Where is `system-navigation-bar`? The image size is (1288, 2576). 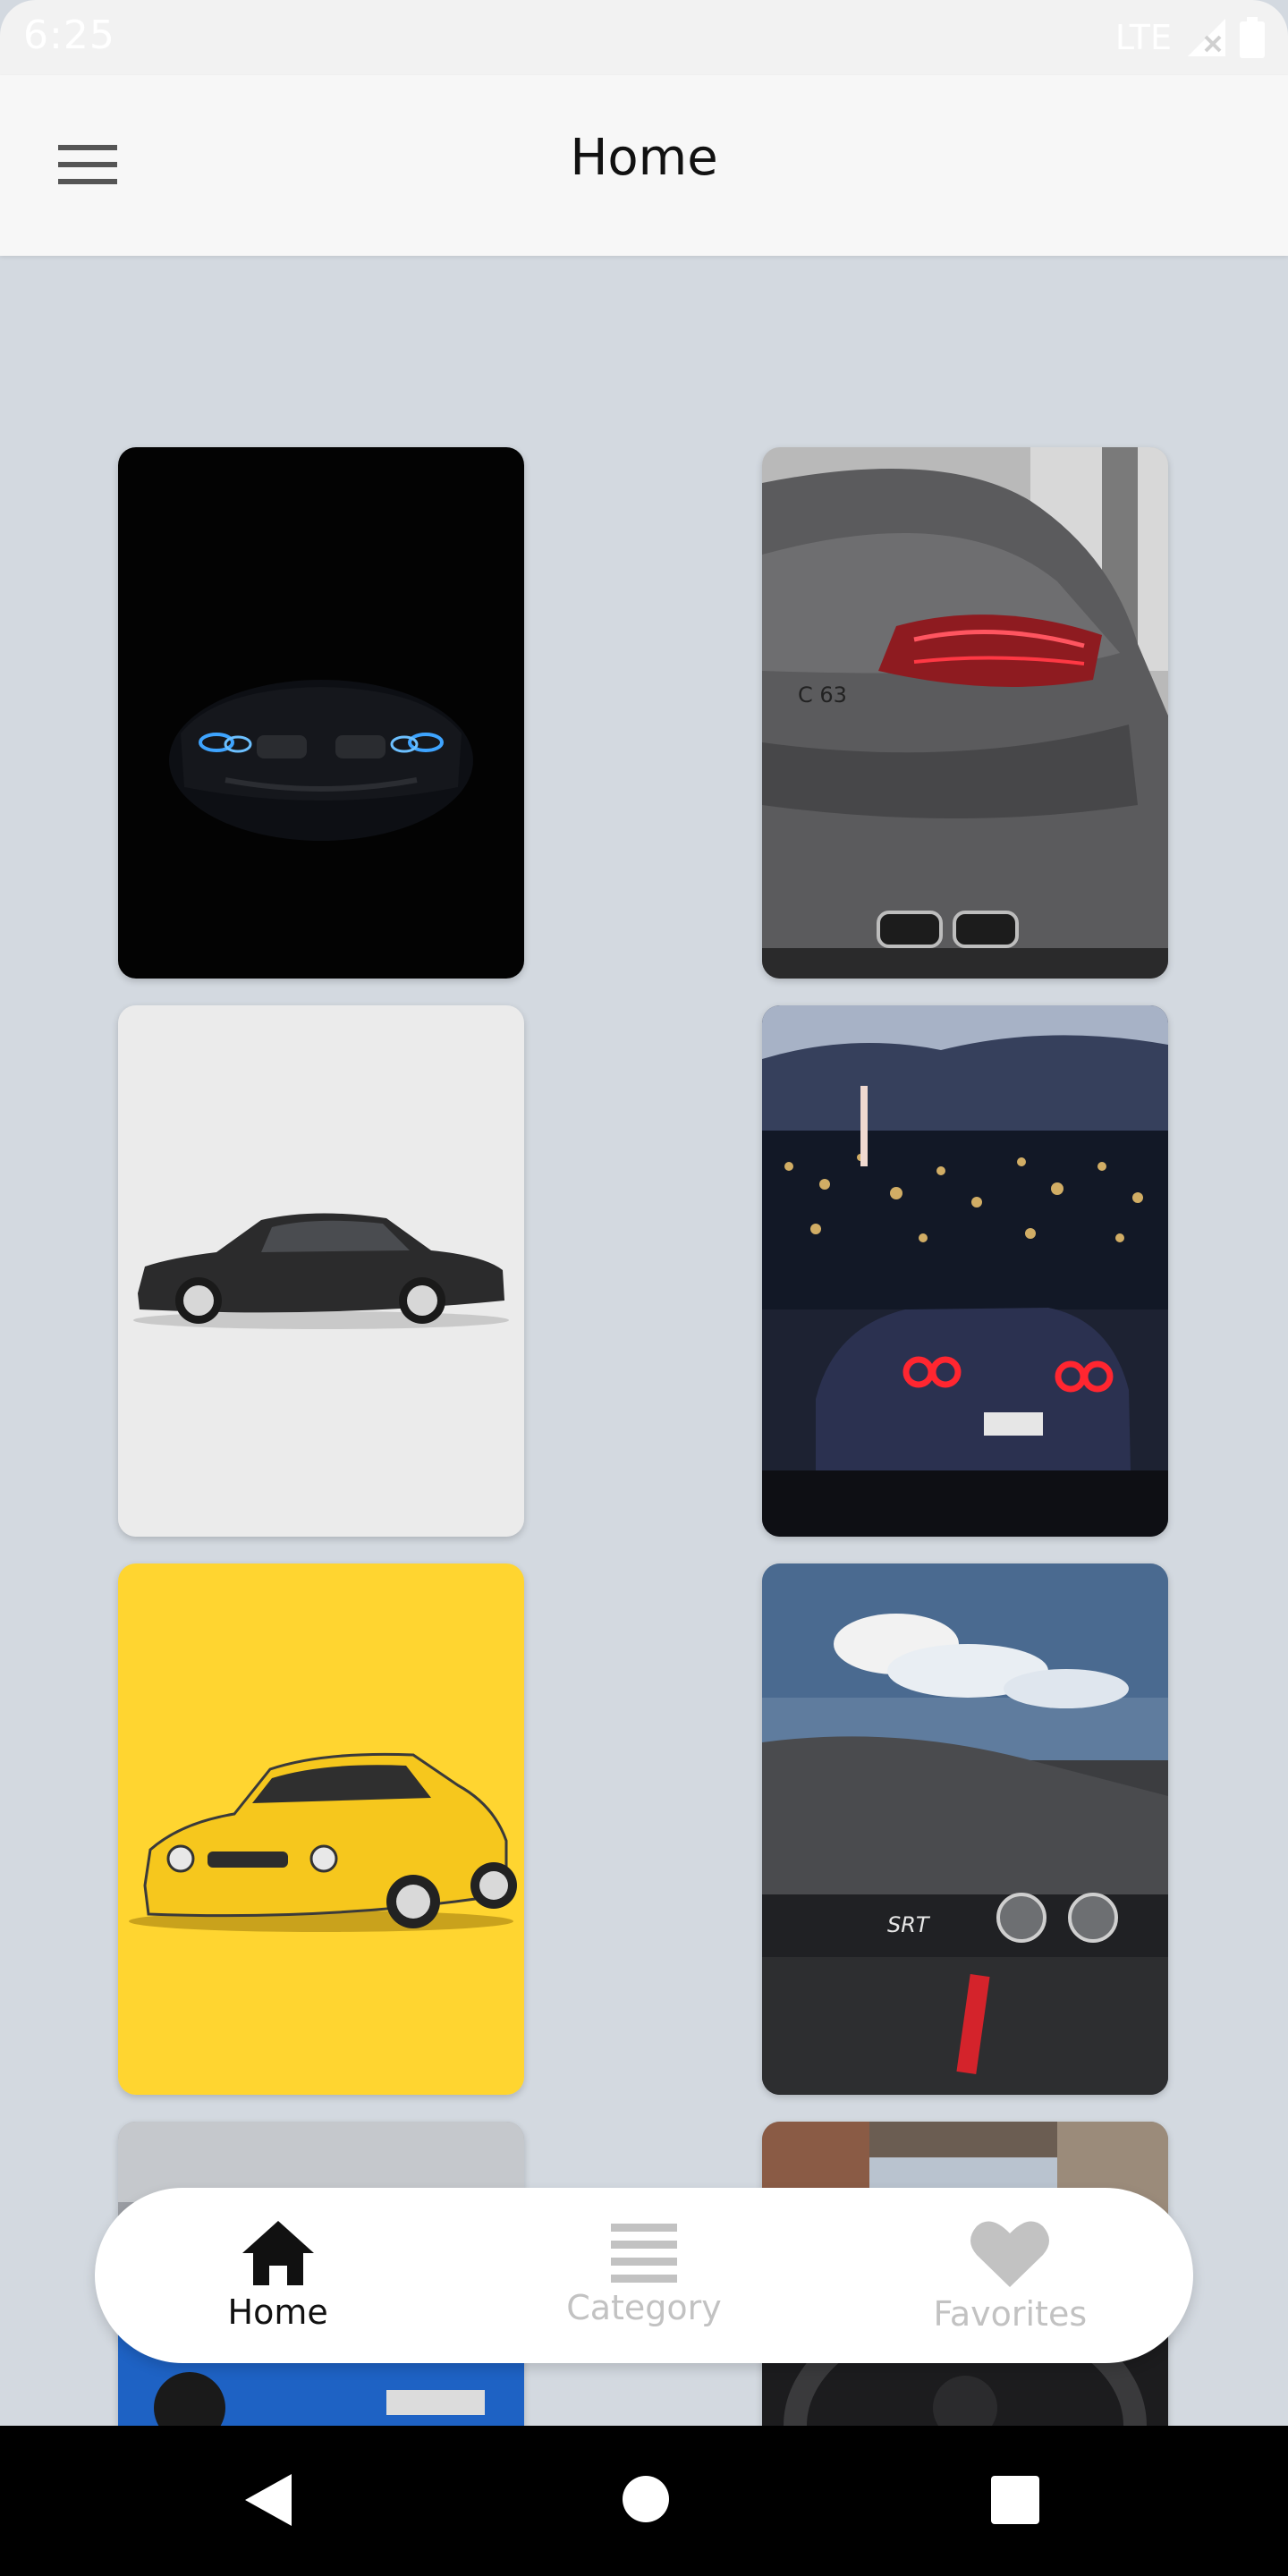 system-navigation-bar is located at coordinates (644, 2501).